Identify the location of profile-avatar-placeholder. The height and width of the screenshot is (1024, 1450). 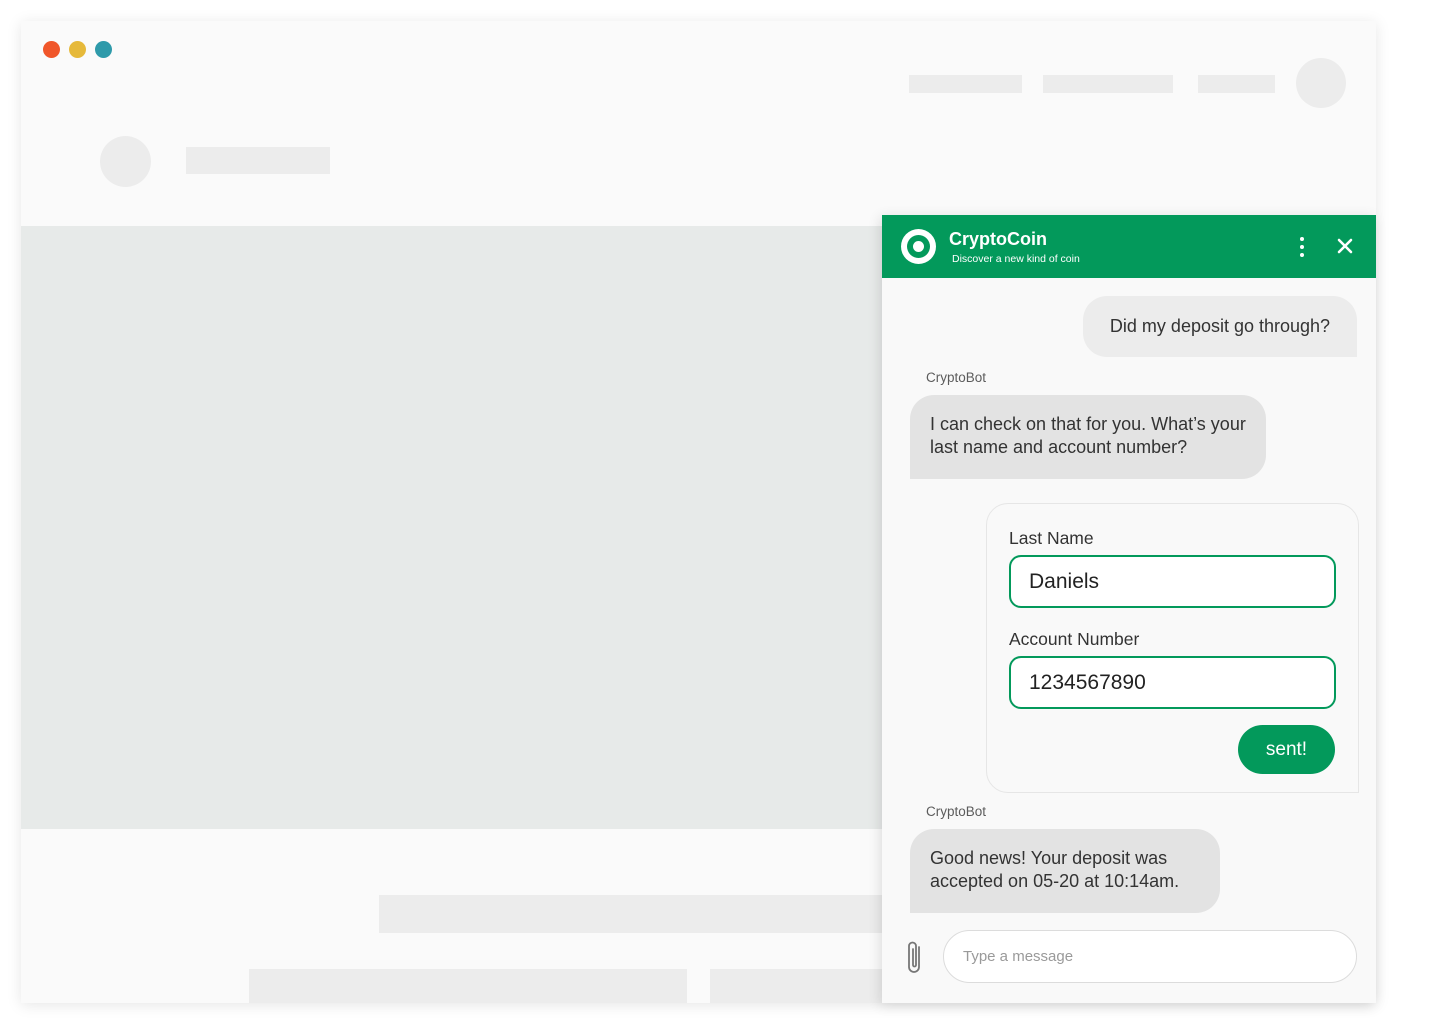
(125, 161).